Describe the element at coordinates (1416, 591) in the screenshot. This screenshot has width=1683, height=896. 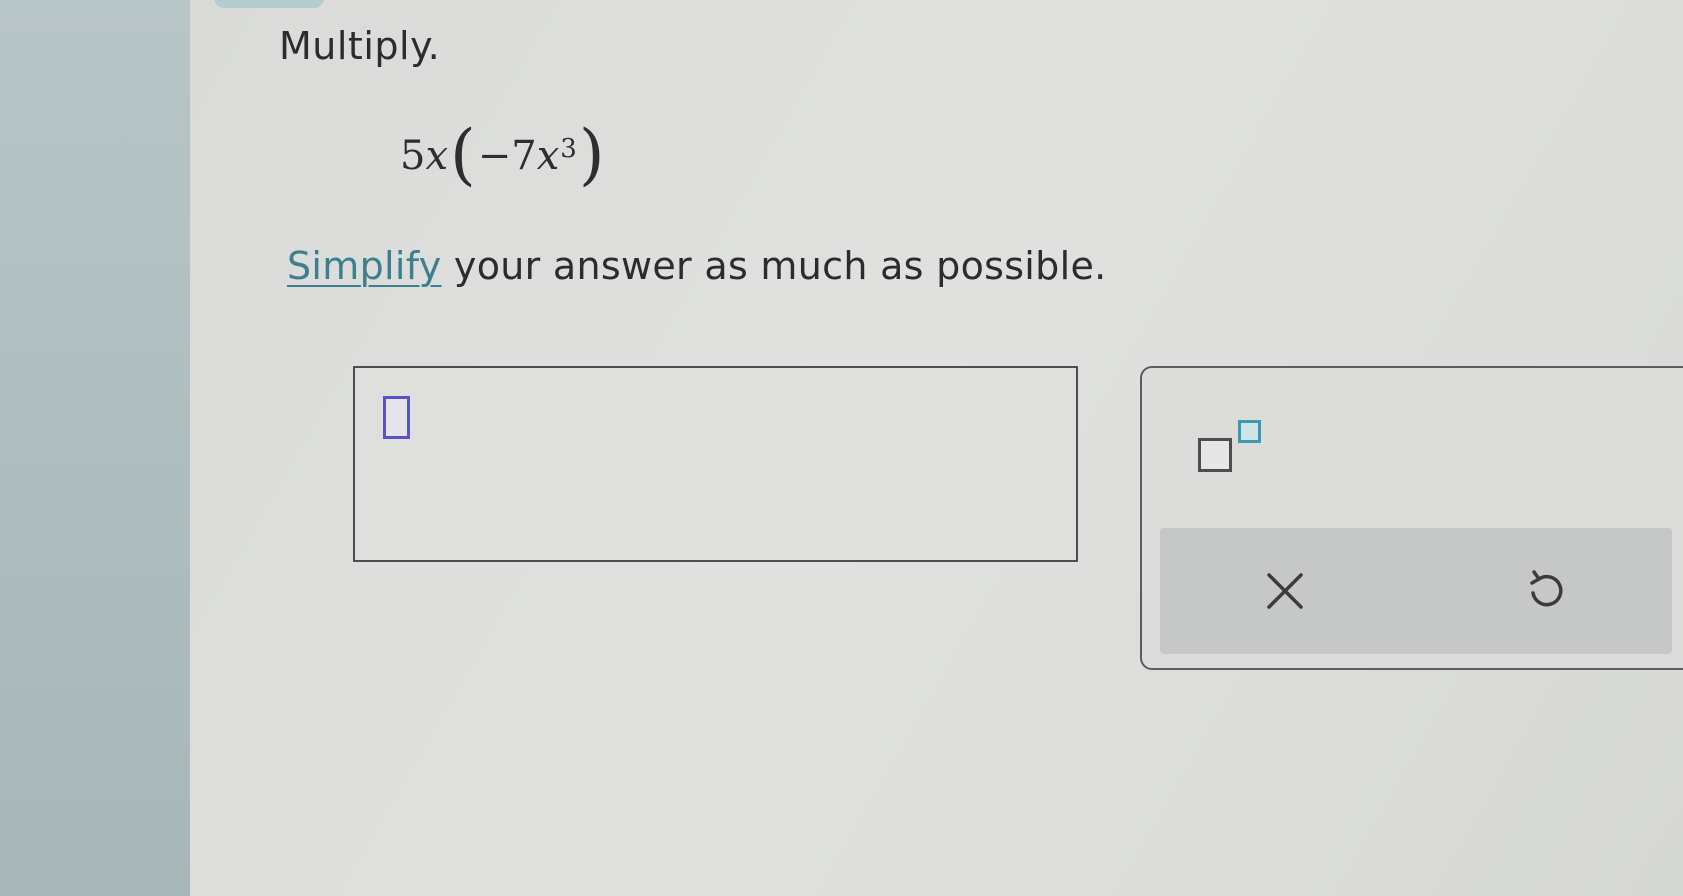
I see `keypad-action-bar` at that location.